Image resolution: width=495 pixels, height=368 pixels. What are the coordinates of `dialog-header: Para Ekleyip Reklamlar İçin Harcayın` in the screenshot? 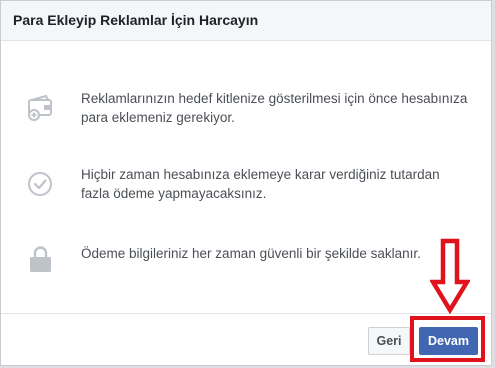 It's located at (246, 21).